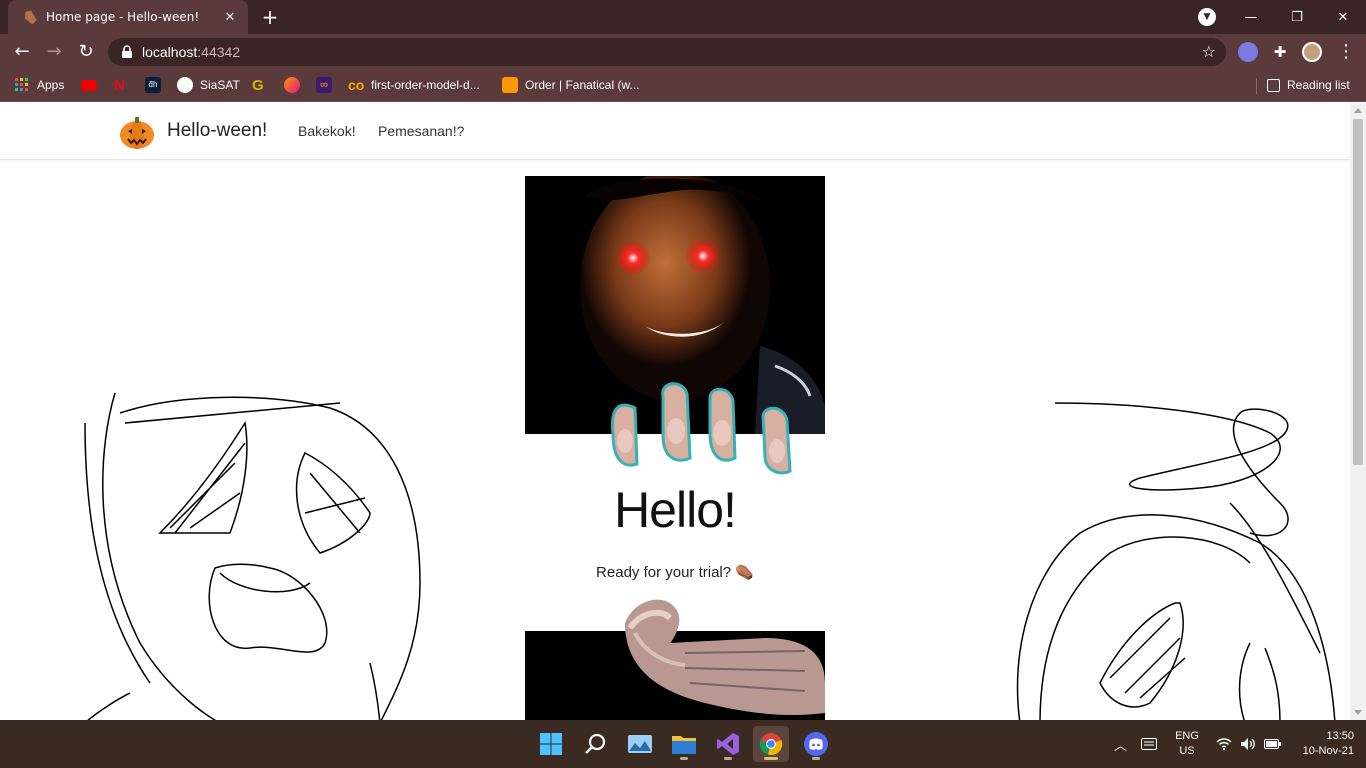  Describe the element at coordinates (1308, 85) in the screenshot. I see `reading-list-button: Reading list` at that location.